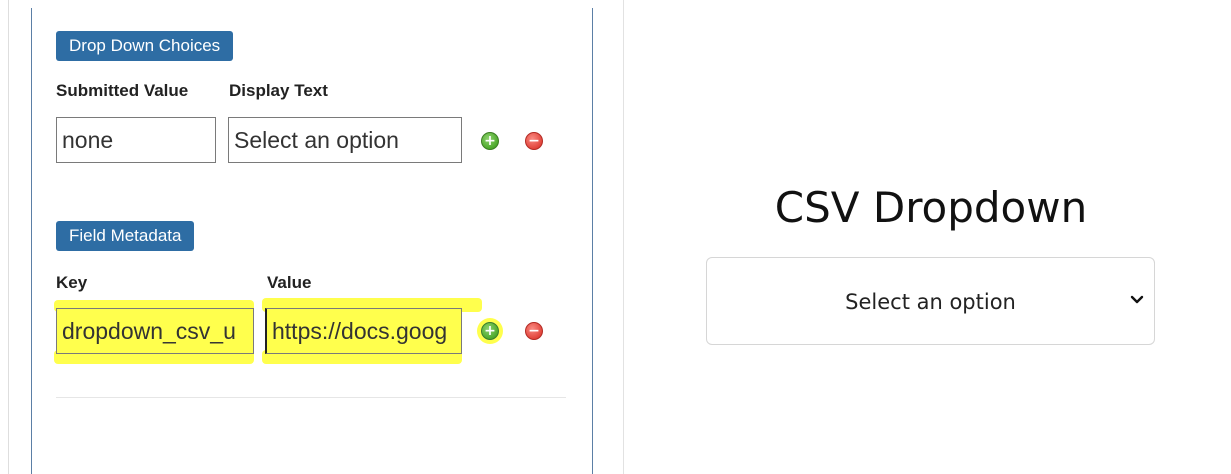  I want to click on display-text-header: Display Text, so click(278, 90).